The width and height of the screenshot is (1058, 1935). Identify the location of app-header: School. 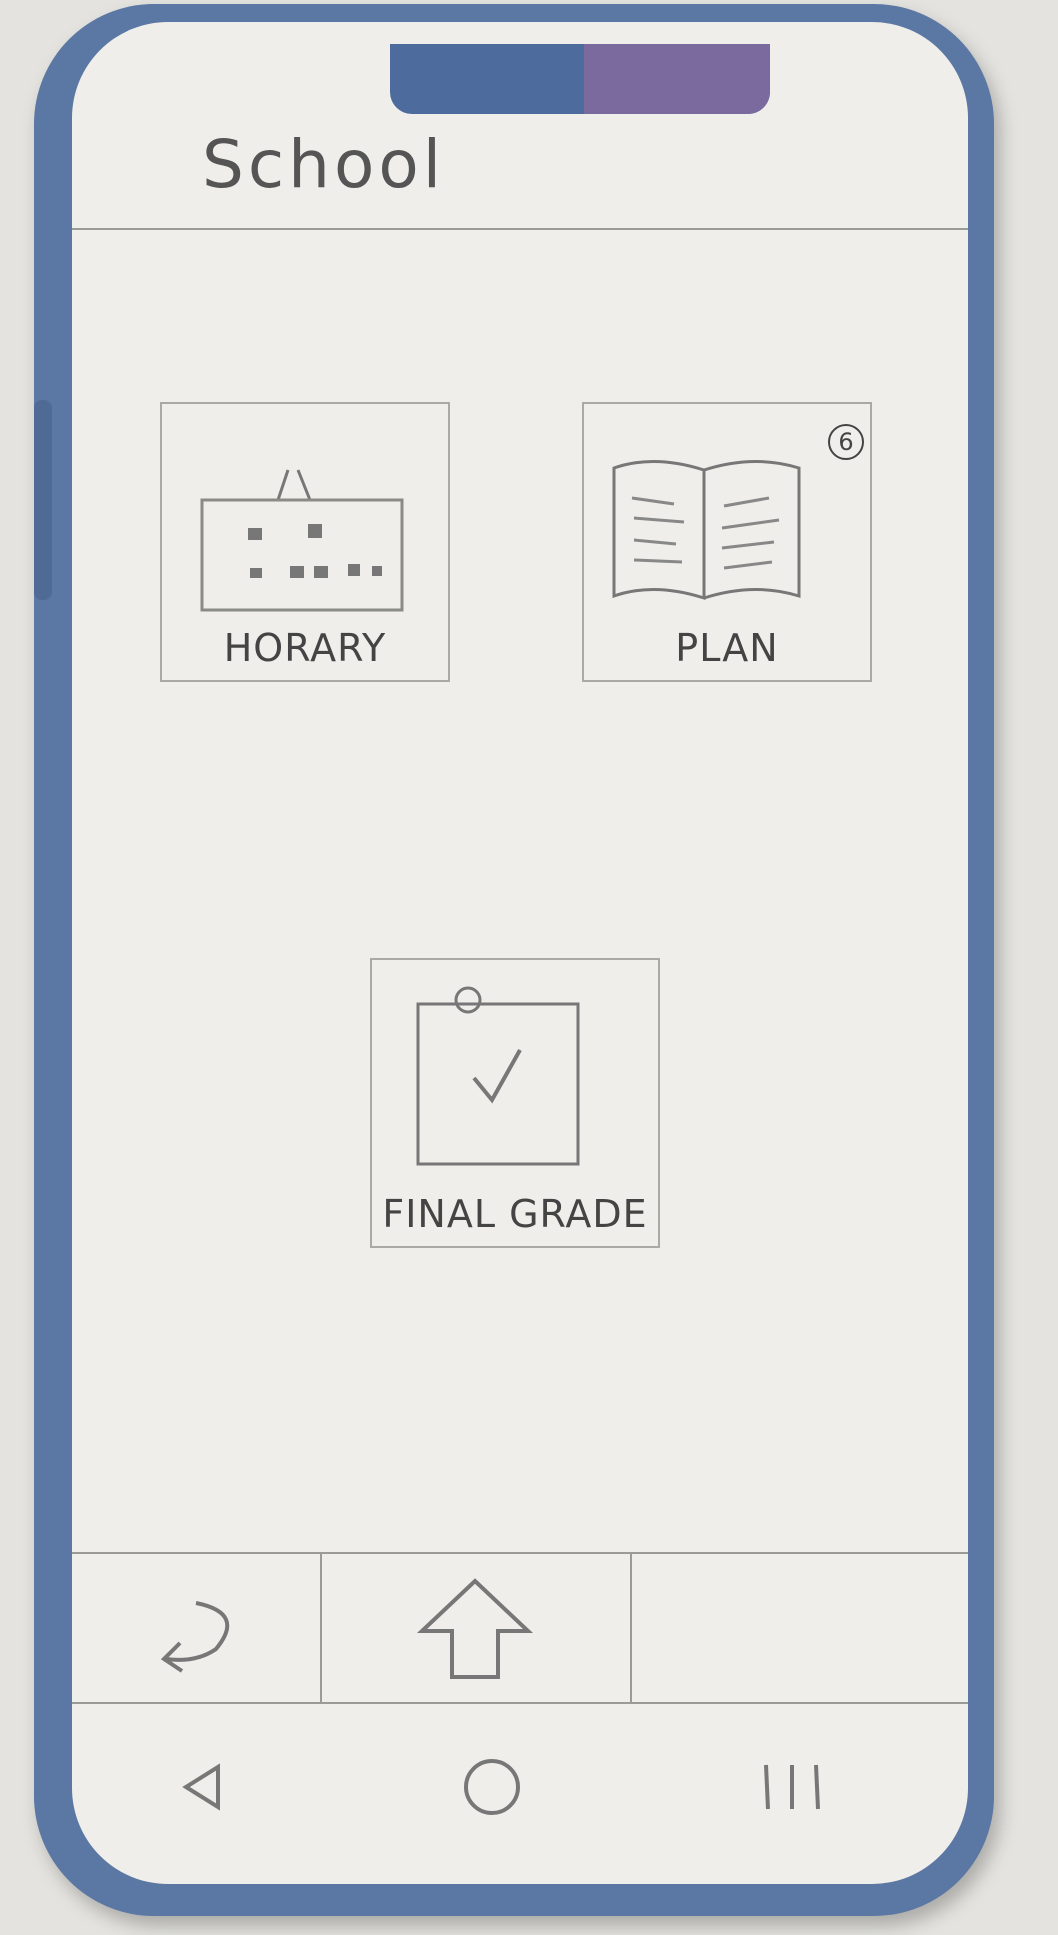
(520, 126).